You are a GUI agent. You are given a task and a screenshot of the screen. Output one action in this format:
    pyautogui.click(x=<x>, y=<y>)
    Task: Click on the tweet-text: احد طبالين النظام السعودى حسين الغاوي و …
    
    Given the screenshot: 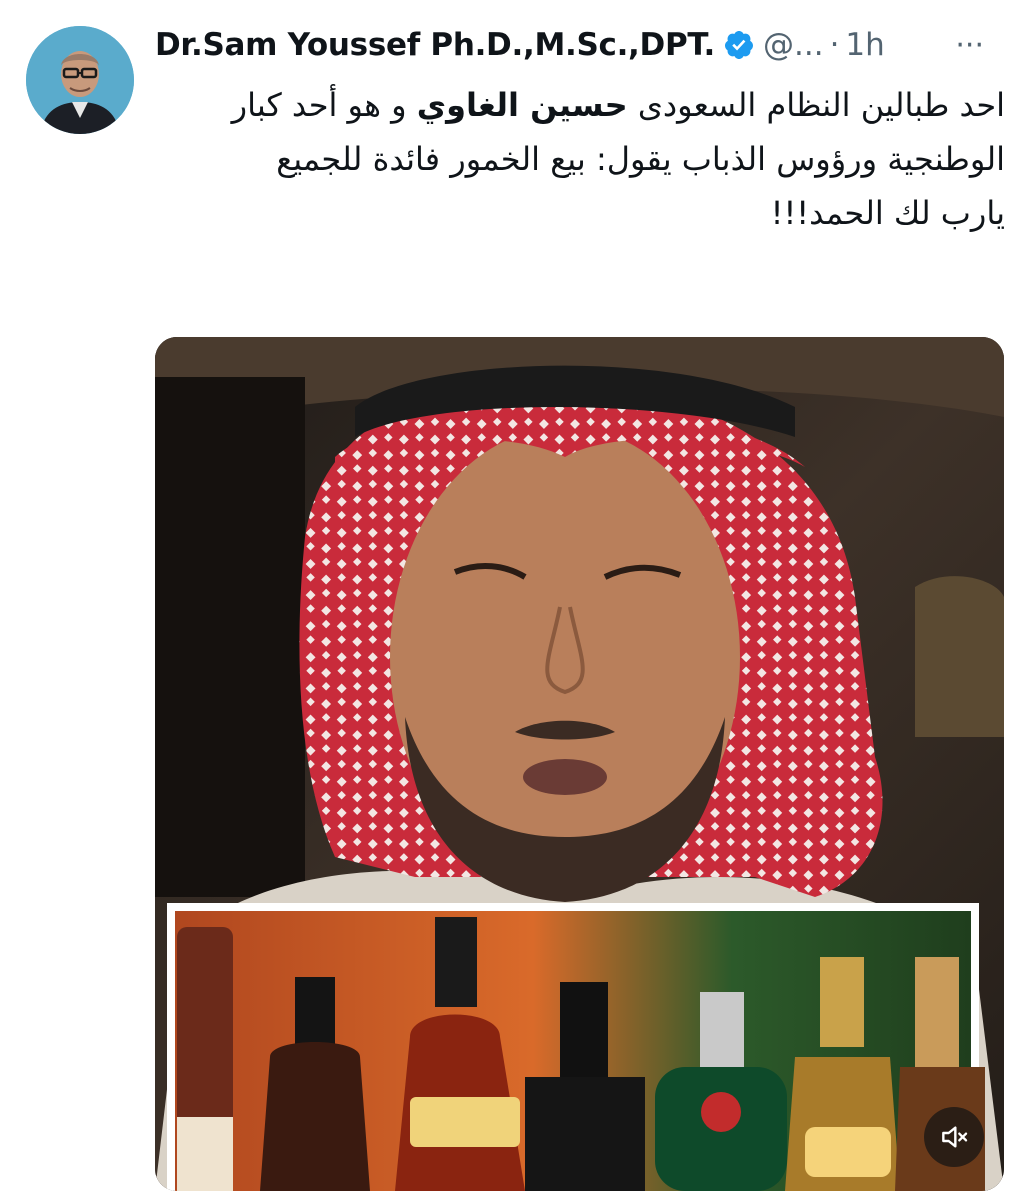 What is the action you would take?
    pyautogui.click(x=580, y=159)
    